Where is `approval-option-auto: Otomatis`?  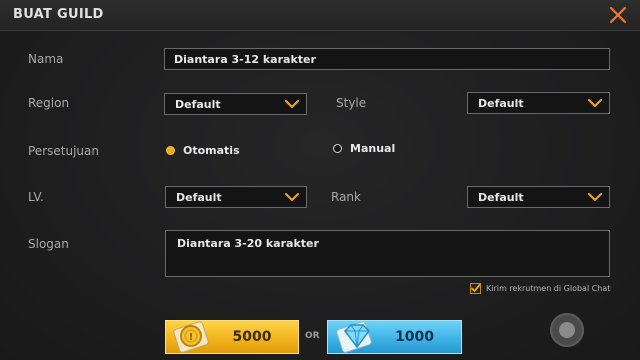 approval-option-auto: Otomatis is located at coordinates (203, 150).